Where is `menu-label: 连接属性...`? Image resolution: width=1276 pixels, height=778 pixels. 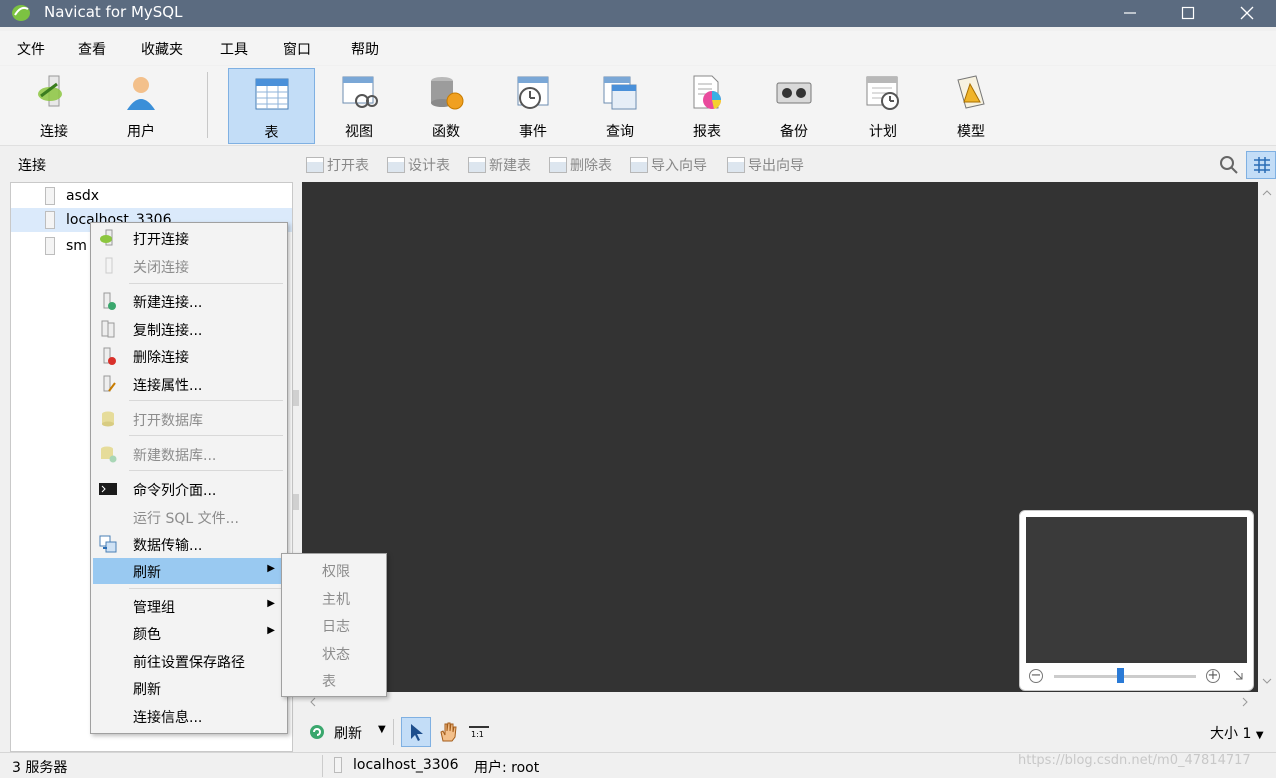 menu-label: 连接属性... is located at coordinates (168, 386).